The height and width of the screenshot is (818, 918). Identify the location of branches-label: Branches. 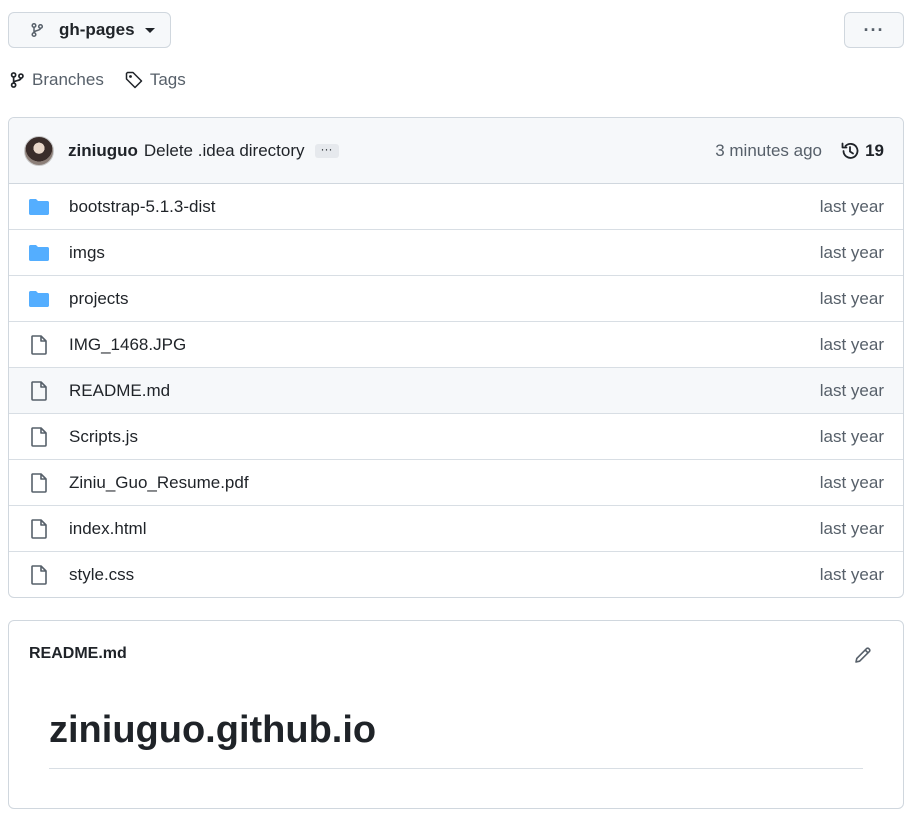
(68, 79).